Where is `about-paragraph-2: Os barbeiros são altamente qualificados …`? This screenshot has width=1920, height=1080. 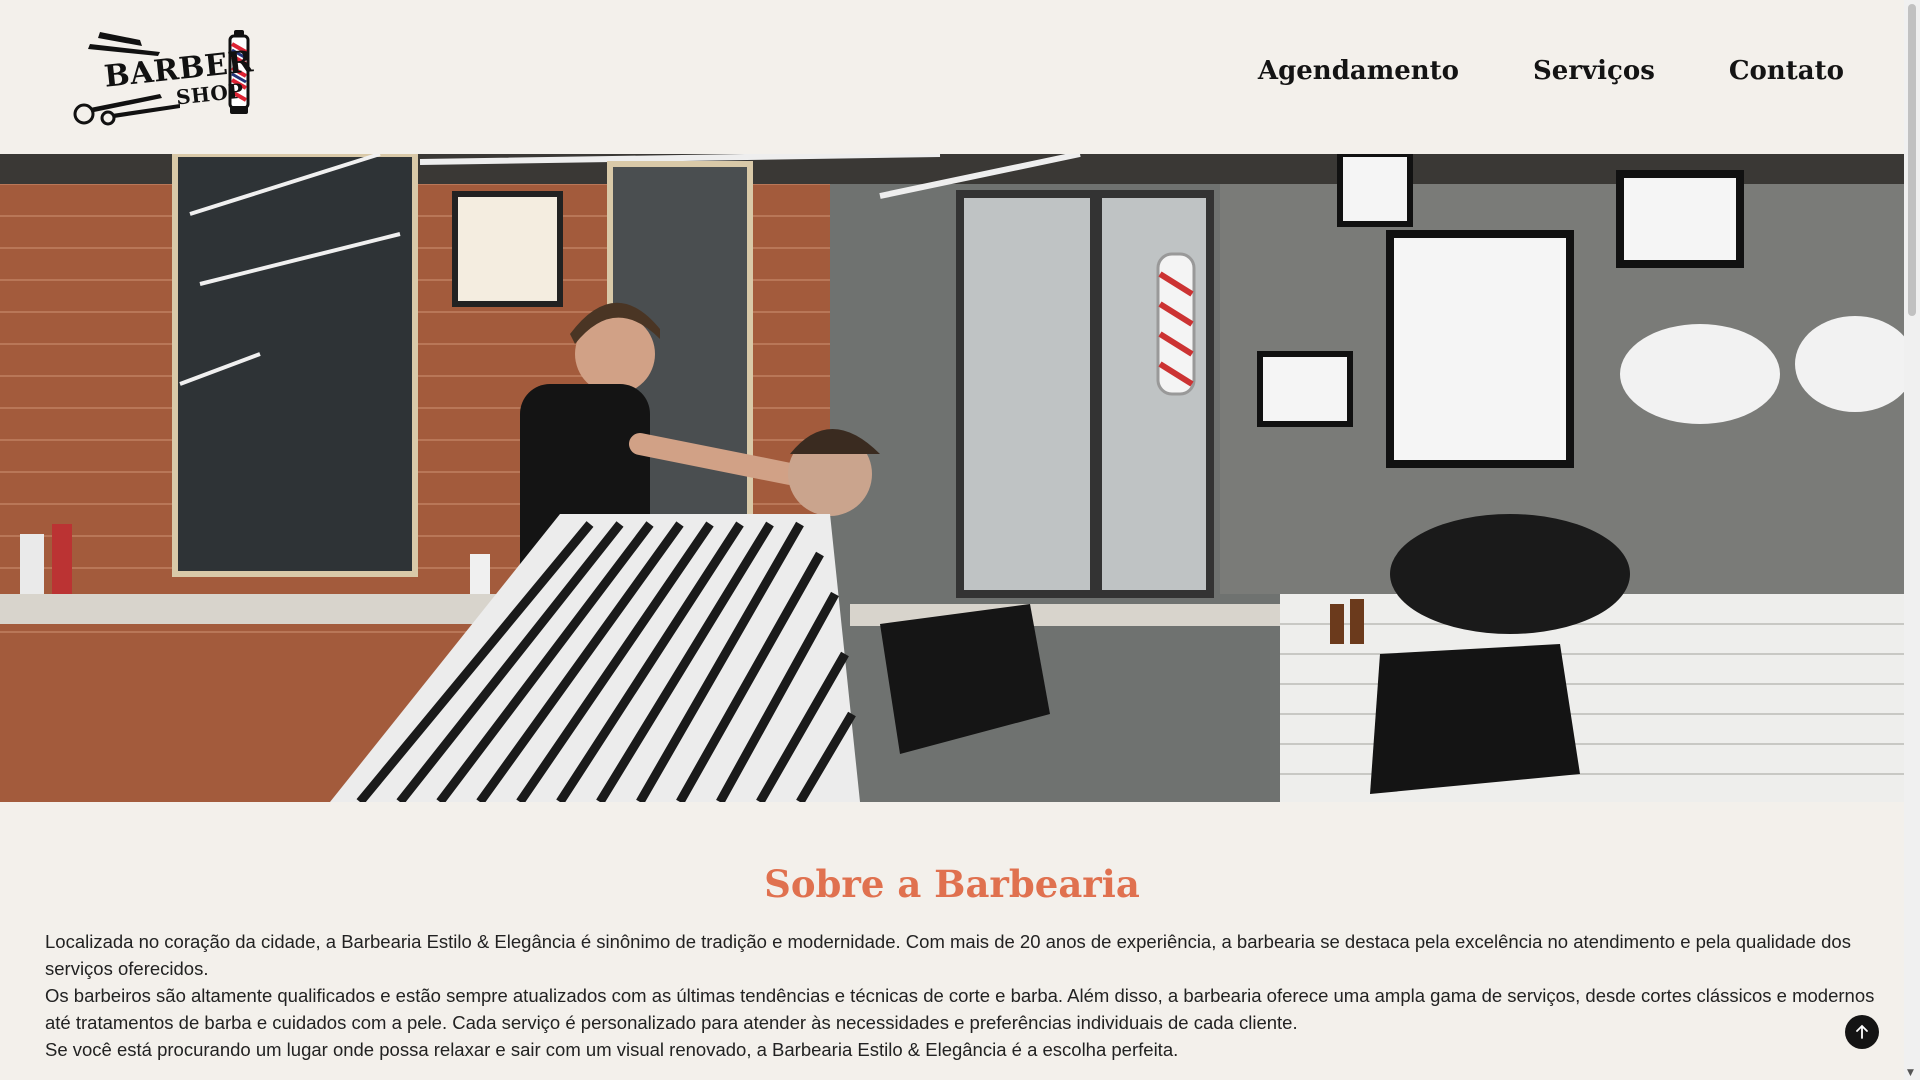 about-paragraph-2: Os barbeiros são altamente qualificados … is located at coordinates (960, 1009).